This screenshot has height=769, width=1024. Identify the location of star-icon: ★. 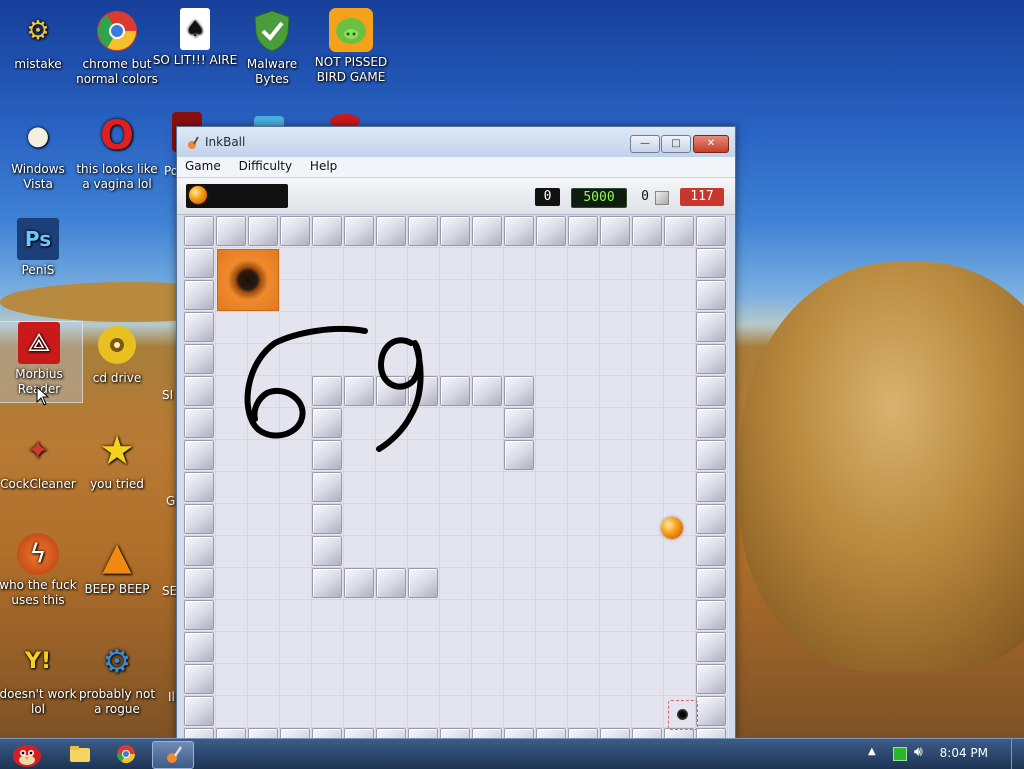
(117, 450).